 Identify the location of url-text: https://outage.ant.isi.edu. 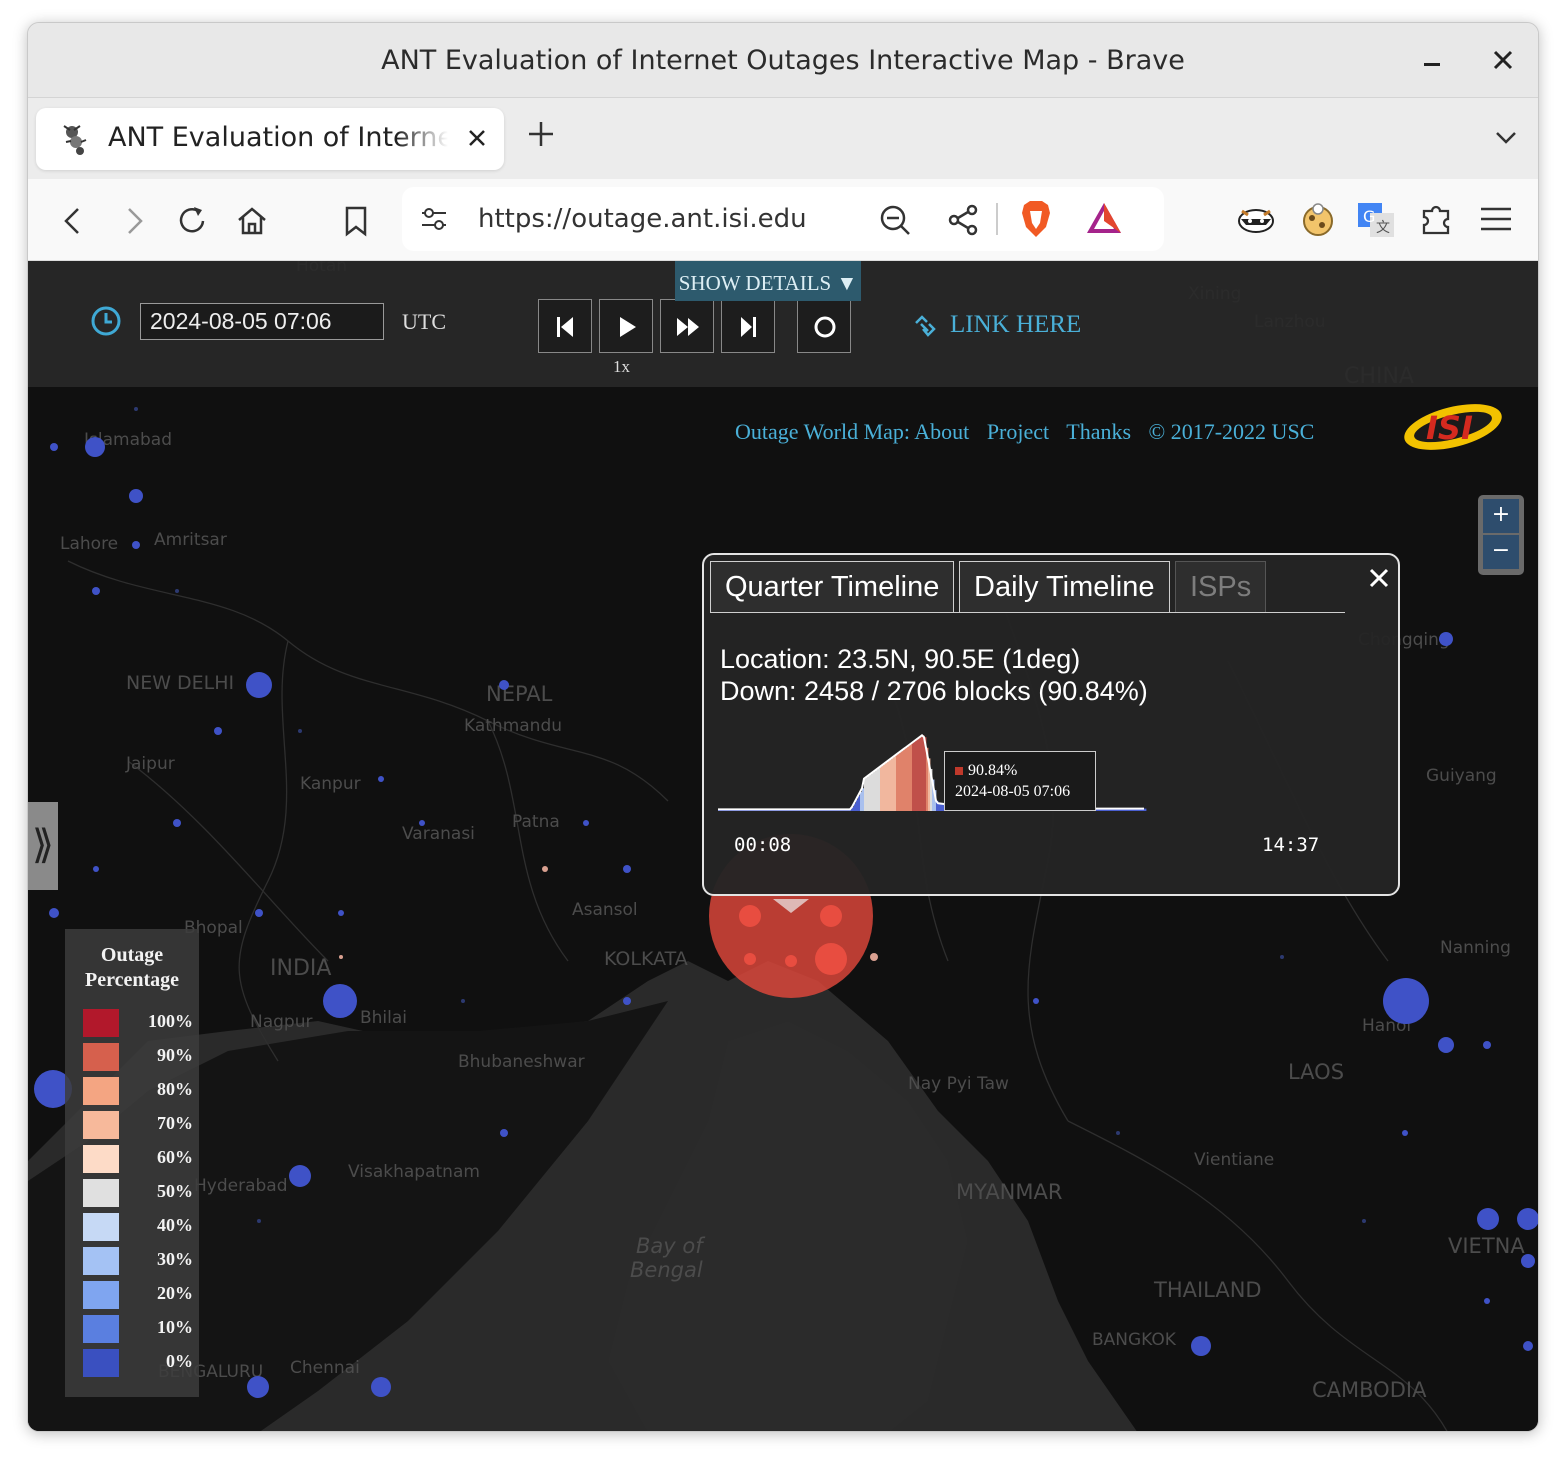
(642, 219).